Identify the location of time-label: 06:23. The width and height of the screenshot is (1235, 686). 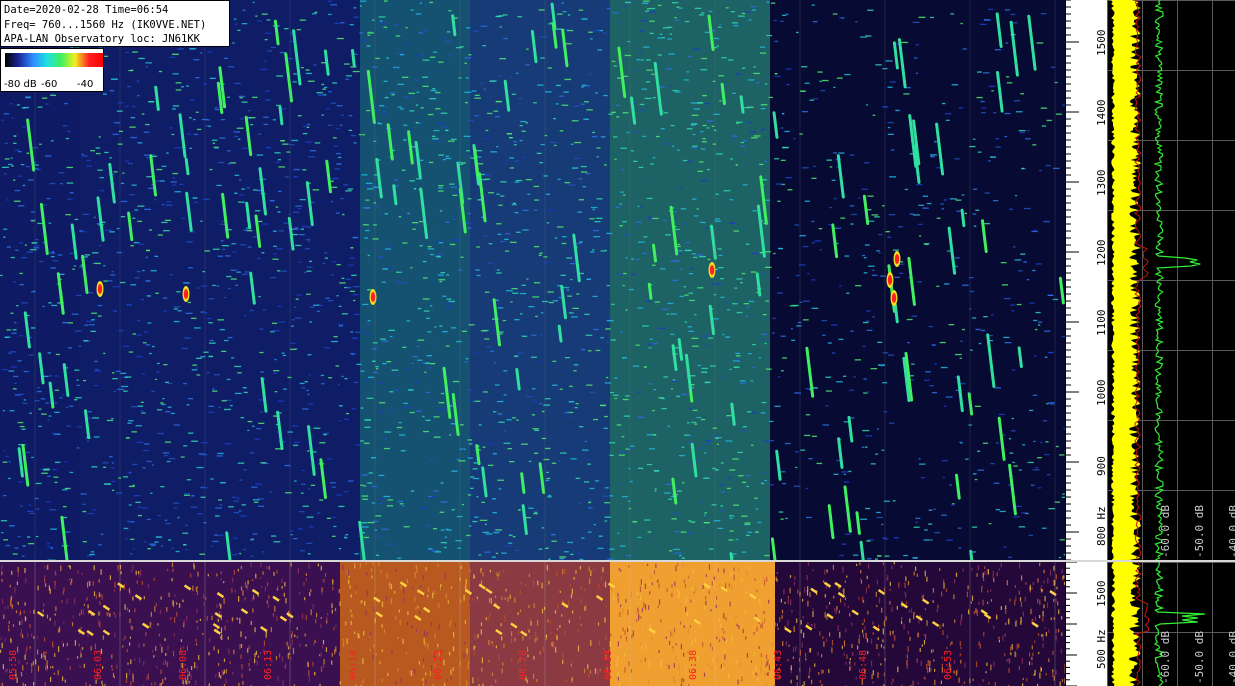
(438, 664).